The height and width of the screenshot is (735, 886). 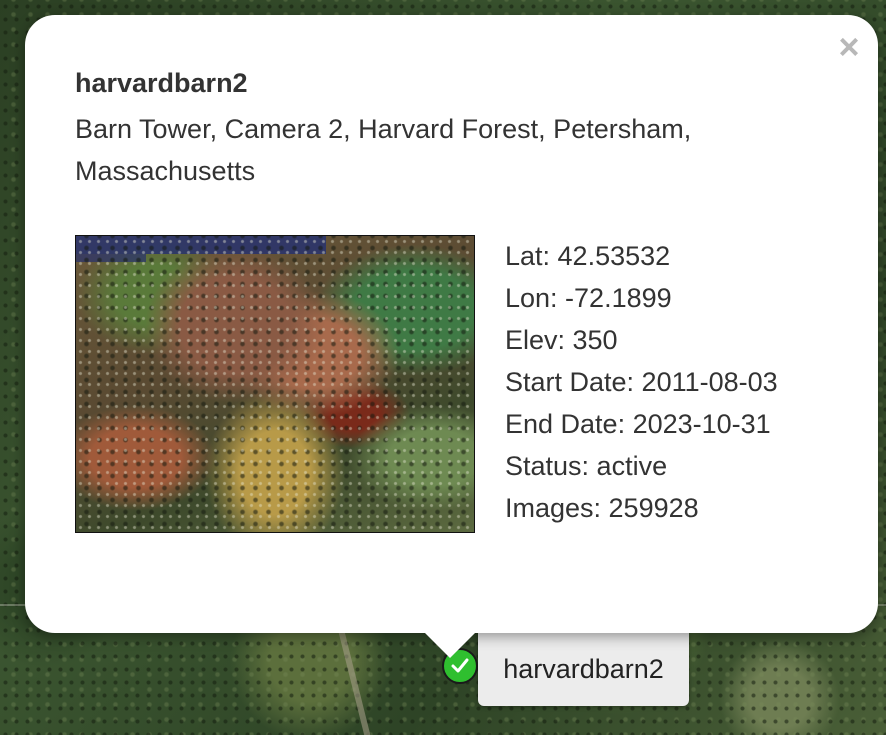 I want to click on latitude: Lat: 42.53532, so click(x=588, y=256).